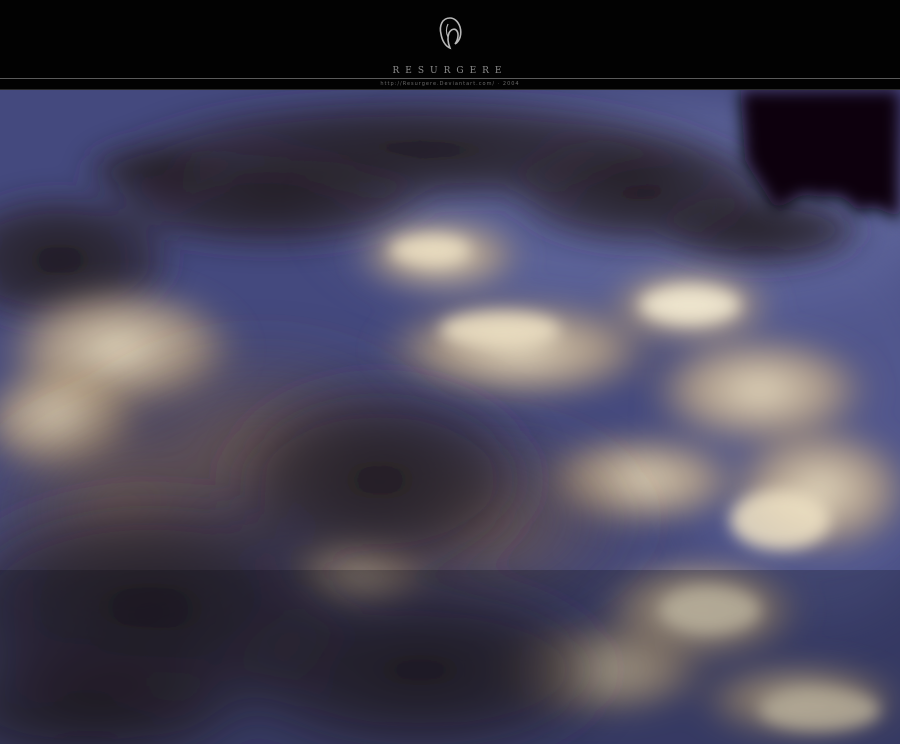 This screenshot has width=900, height=744. I want to click on divider-line, so click(450, 78).